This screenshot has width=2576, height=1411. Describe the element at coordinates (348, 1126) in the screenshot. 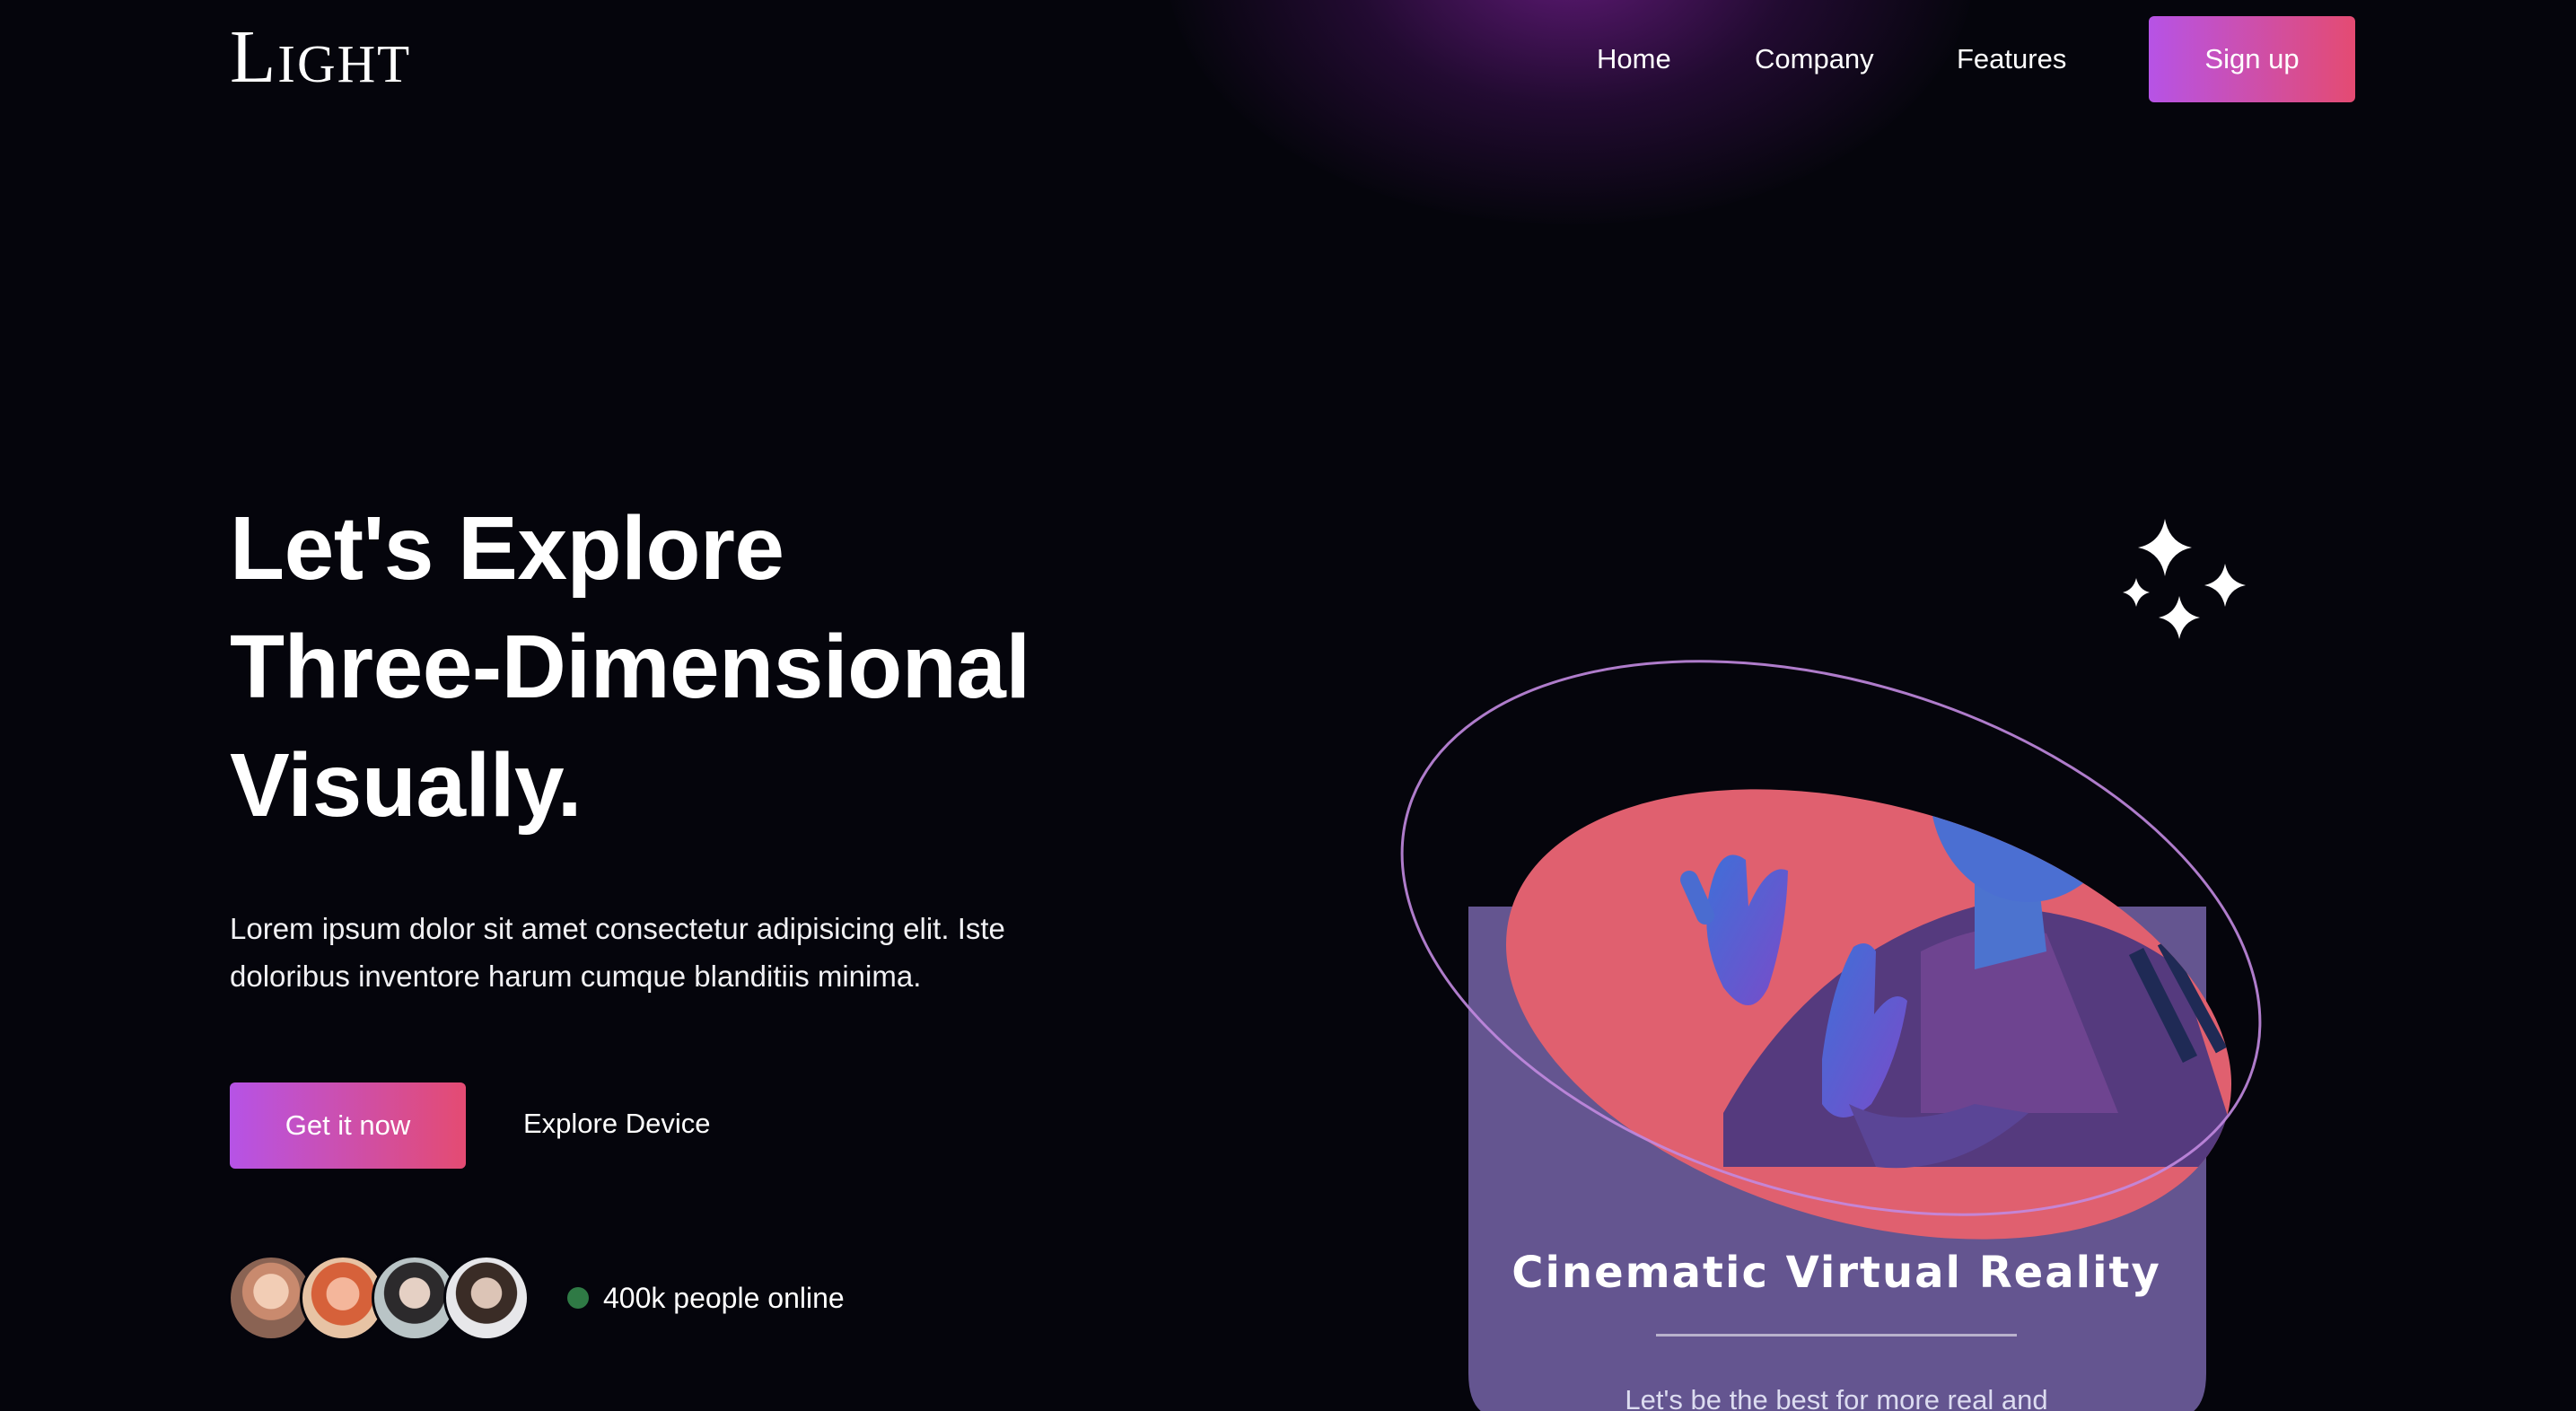

I see `get-it-now-button: Get it now` at that location.